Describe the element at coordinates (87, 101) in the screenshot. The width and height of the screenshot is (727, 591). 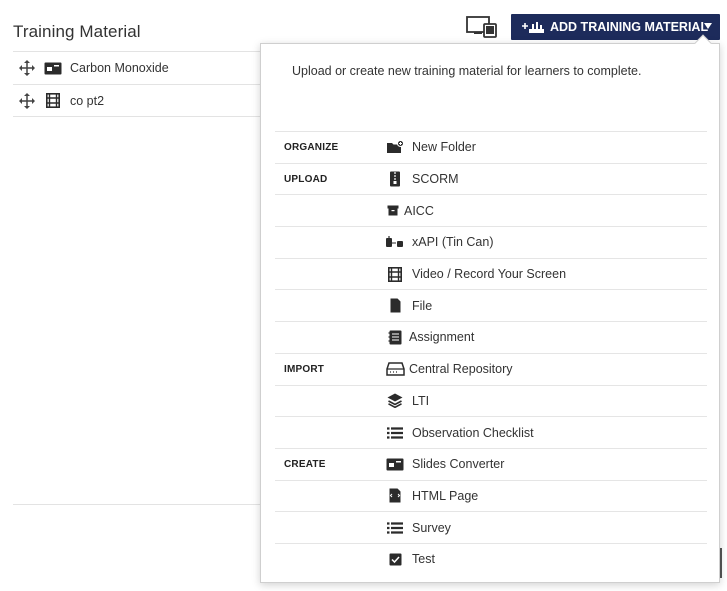
I see `material-name: co pt2` at that location.